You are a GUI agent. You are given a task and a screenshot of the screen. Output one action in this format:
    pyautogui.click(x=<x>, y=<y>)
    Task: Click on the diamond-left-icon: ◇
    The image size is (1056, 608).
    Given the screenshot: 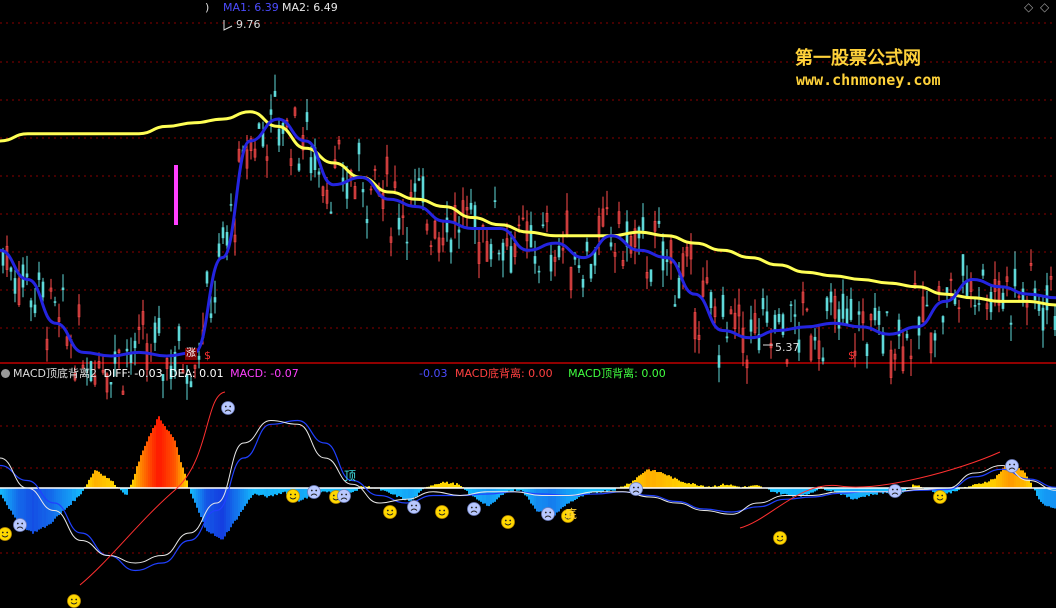 What is the action you would take?
    pyautogui.click(x=1028, y=7)
    